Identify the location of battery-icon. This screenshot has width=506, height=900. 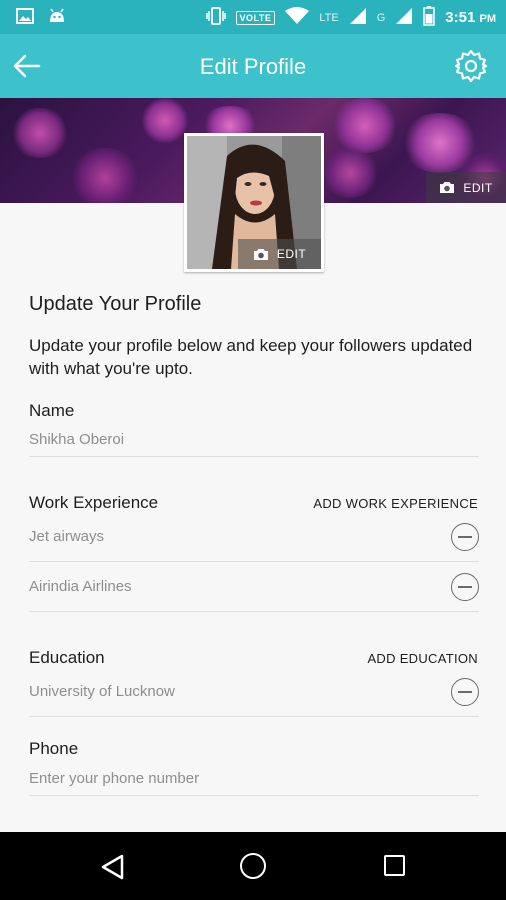
(429, 17).